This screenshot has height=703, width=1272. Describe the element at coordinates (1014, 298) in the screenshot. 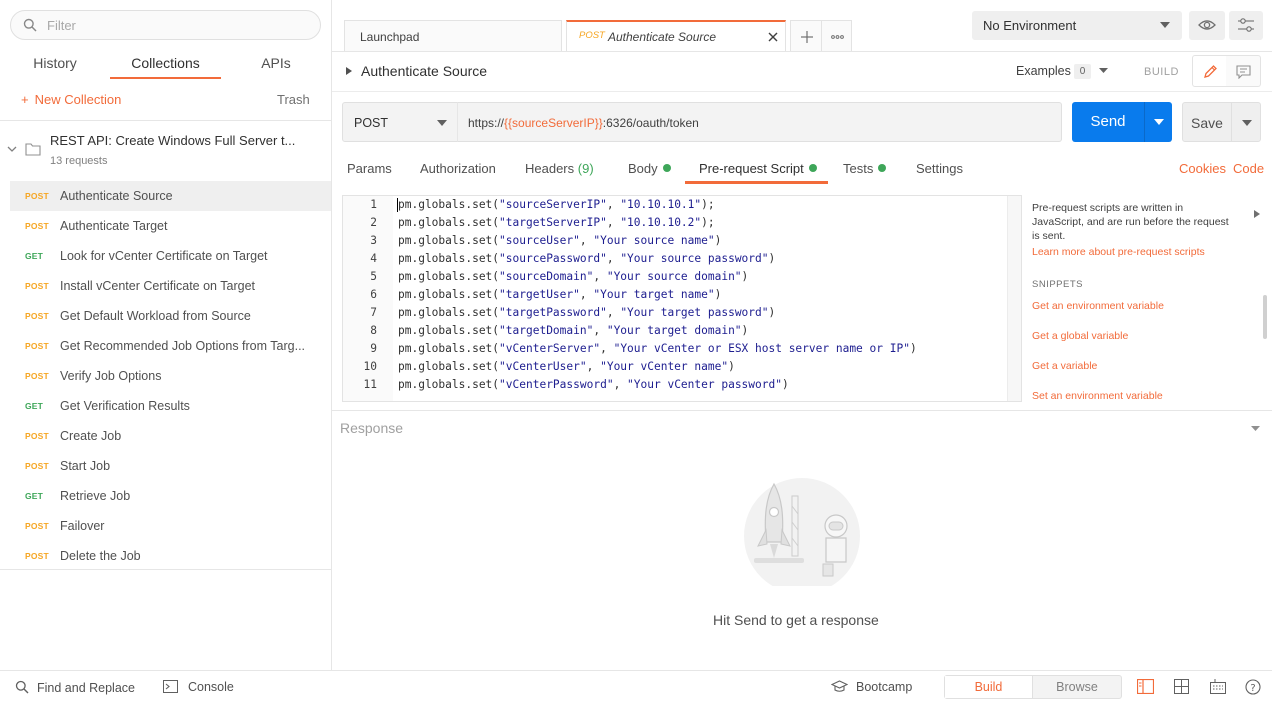

I see `editor-scrollbar` at that location.